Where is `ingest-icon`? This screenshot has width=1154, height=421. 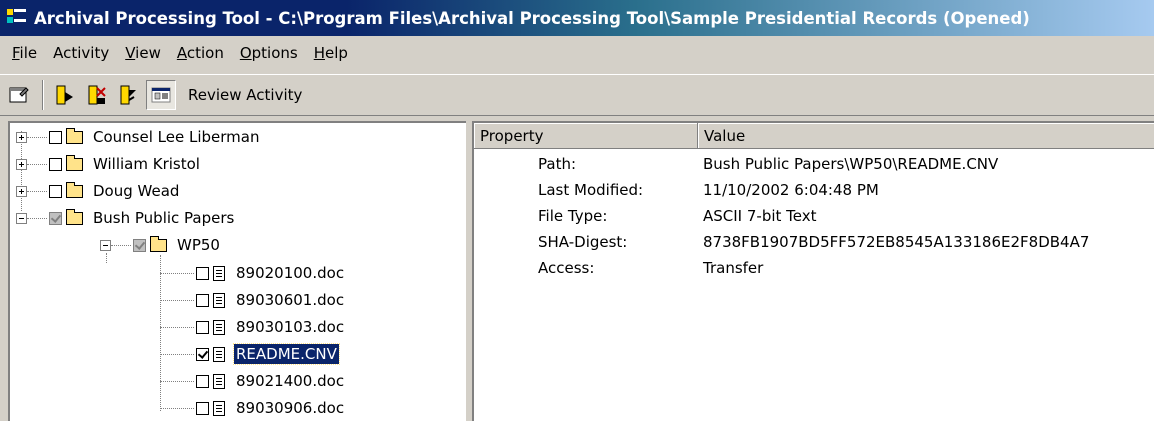
ingest-icon is located at coordinates (64, 95).